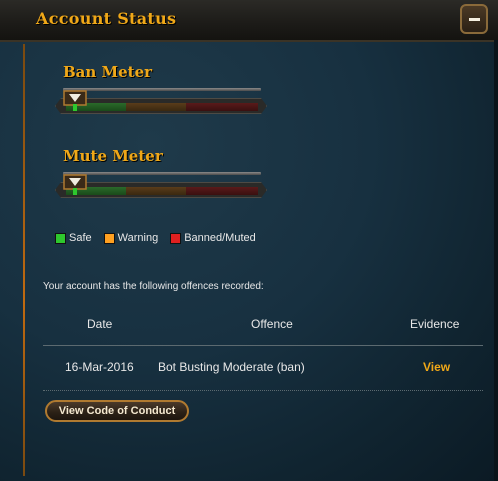 The image size is (498, 481). What do you see at coordinates (113, 156) in the screenshot?
I see `mute-meter-title: Mute Meter` at bounding box center [113, 156].